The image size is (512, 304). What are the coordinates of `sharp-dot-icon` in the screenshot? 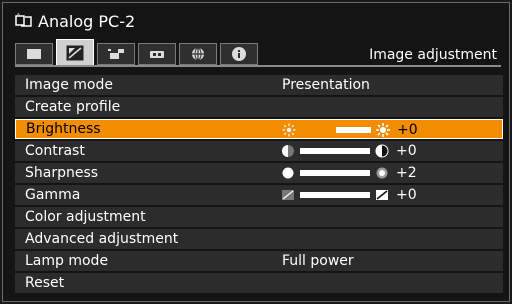 It's located at (382, 173).